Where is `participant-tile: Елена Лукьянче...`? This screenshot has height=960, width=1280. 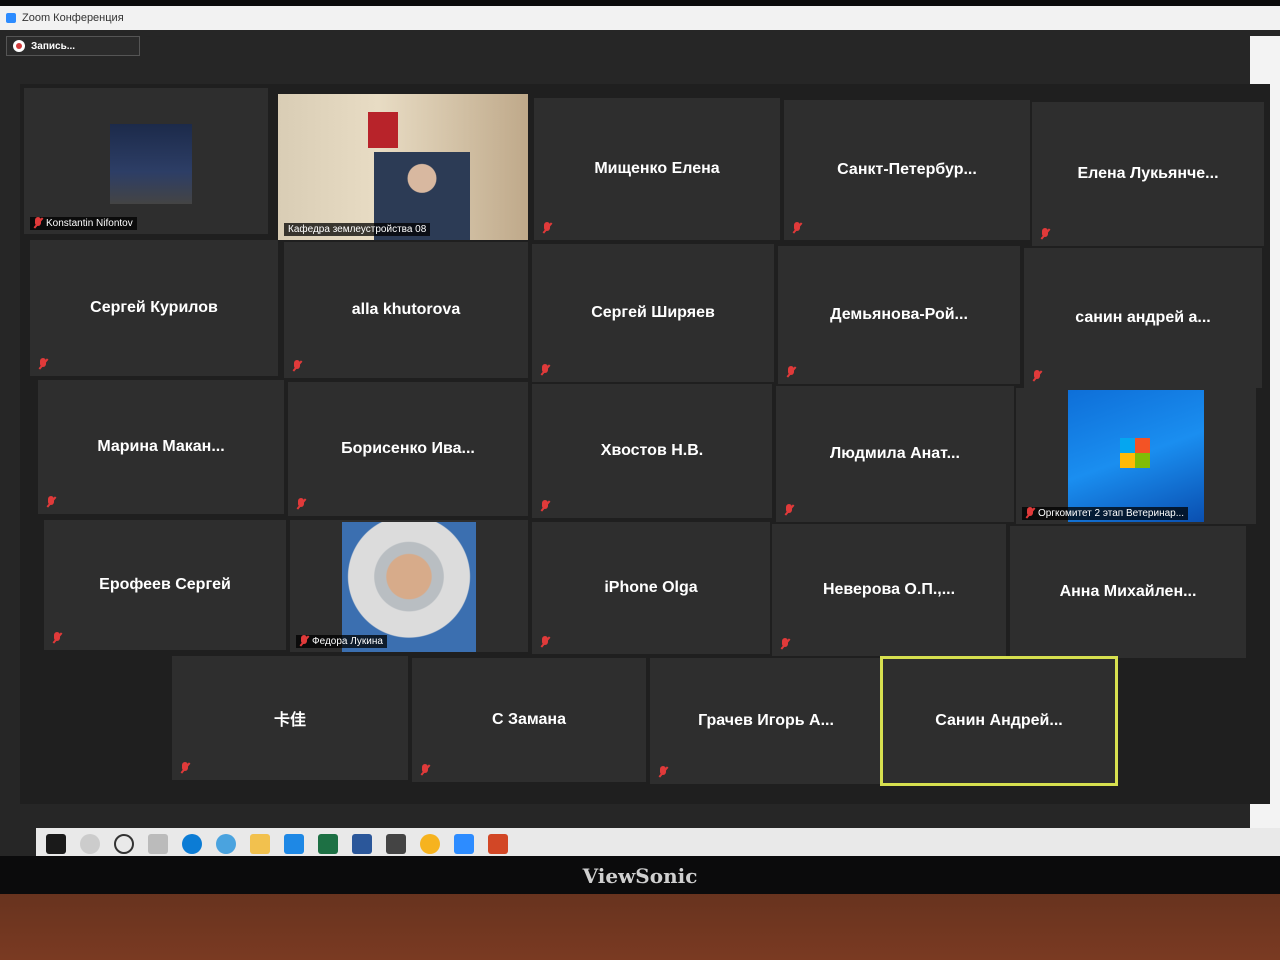 participant-tile: Елена Лукьянче... is located at coordinates (1148, 174).